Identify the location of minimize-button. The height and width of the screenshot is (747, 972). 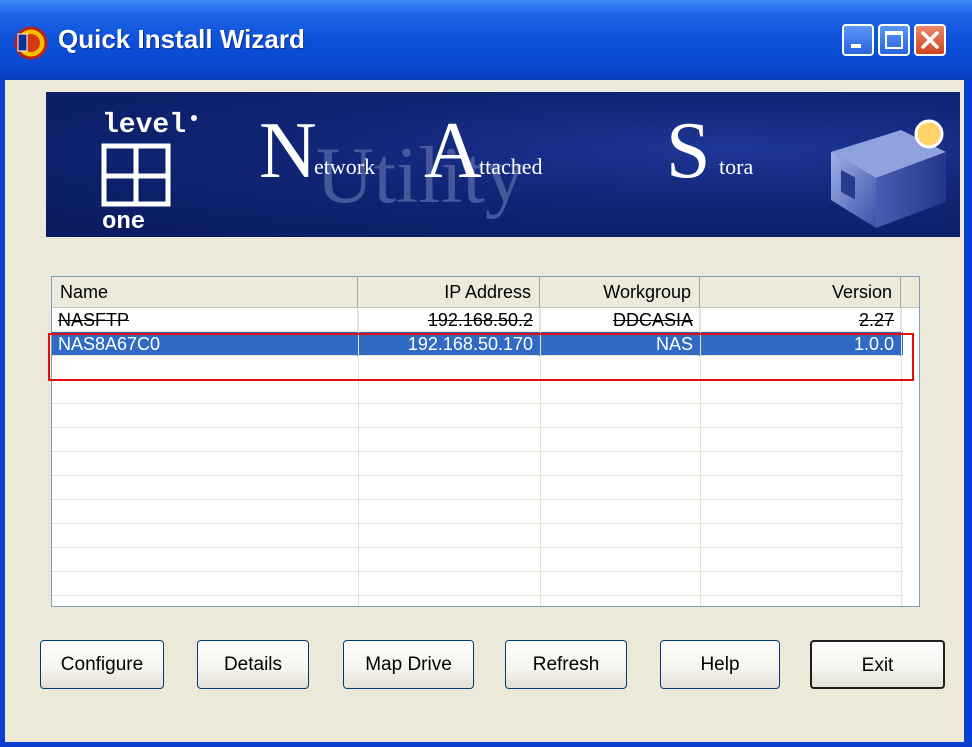
(858, 40).